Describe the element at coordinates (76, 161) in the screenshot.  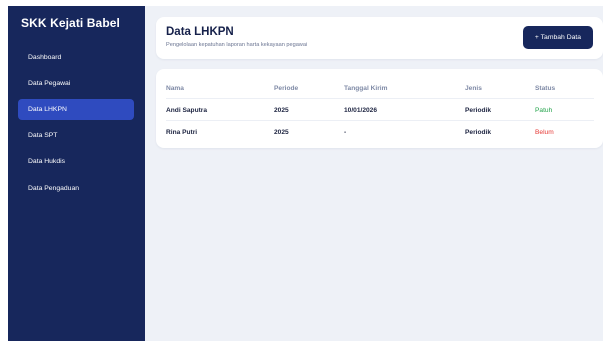
I see `sidebar-item-data-hukdis: Data Hukdis` at that location.